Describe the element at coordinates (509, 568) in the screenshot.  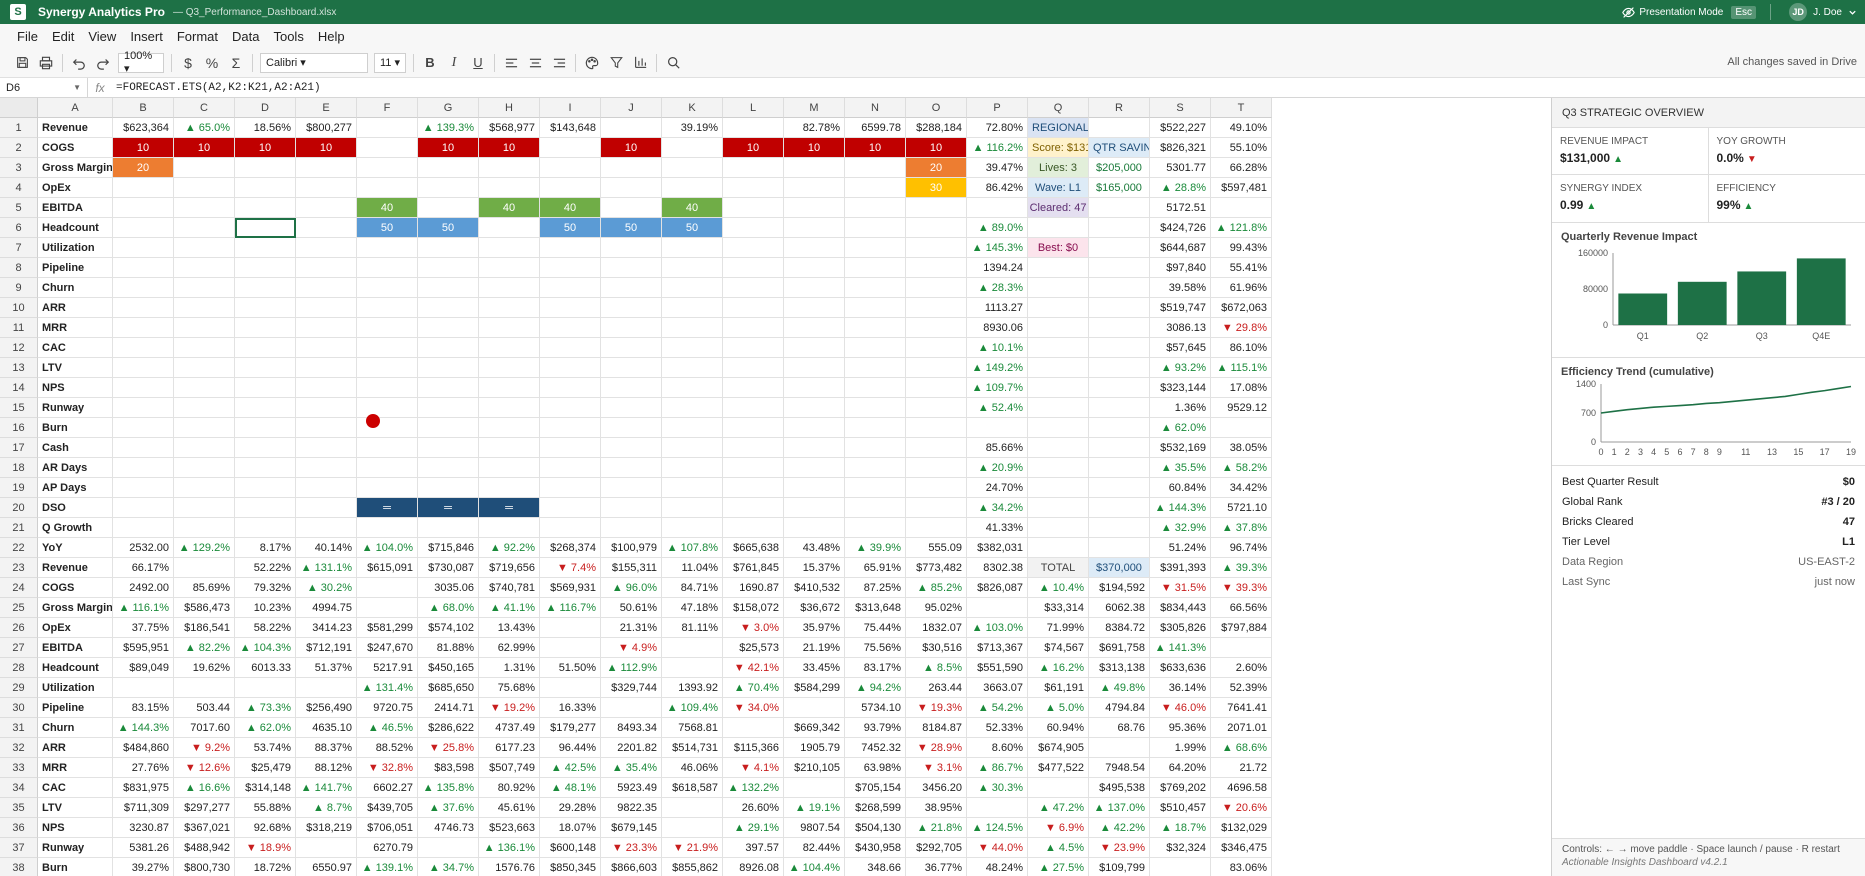
I see `cell: $719,656` at that location.